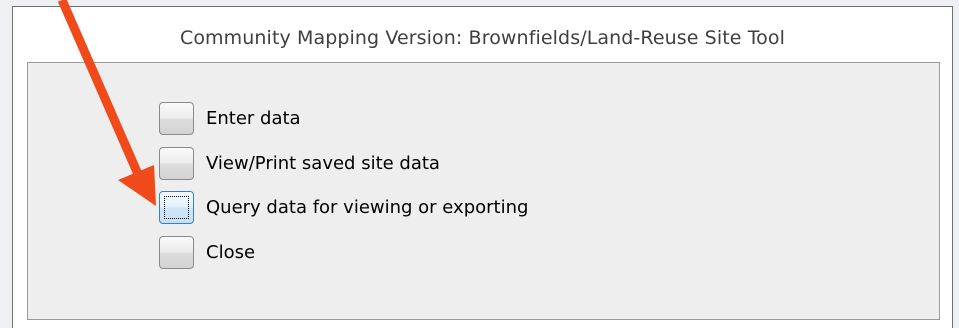  I want to click on menu-item-view-print: View/Print saved site data, so click(299, 163).